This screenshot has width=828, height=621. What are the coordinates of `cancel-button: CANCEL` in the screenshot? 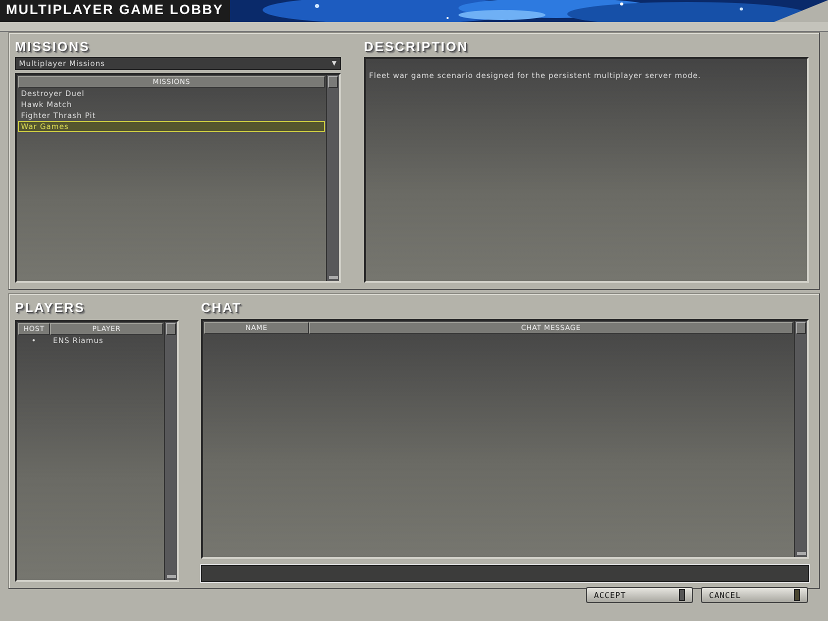 It's located at (754, 595).